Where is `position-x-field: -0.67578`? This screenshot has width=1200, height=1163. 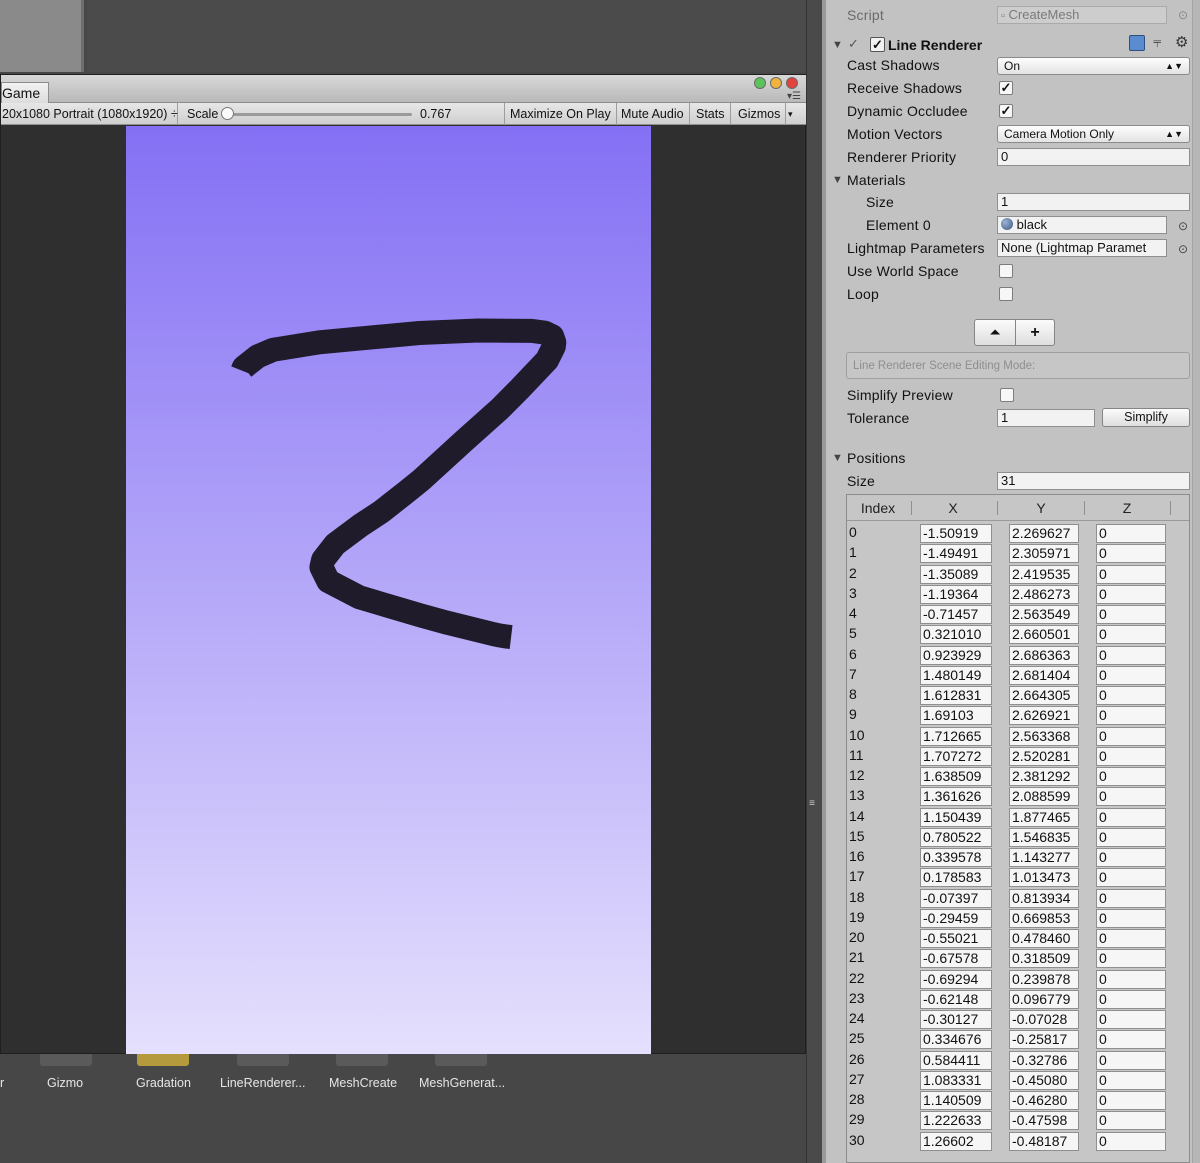 position-x-field: -0.67578 is located at coordinates (956, 959).